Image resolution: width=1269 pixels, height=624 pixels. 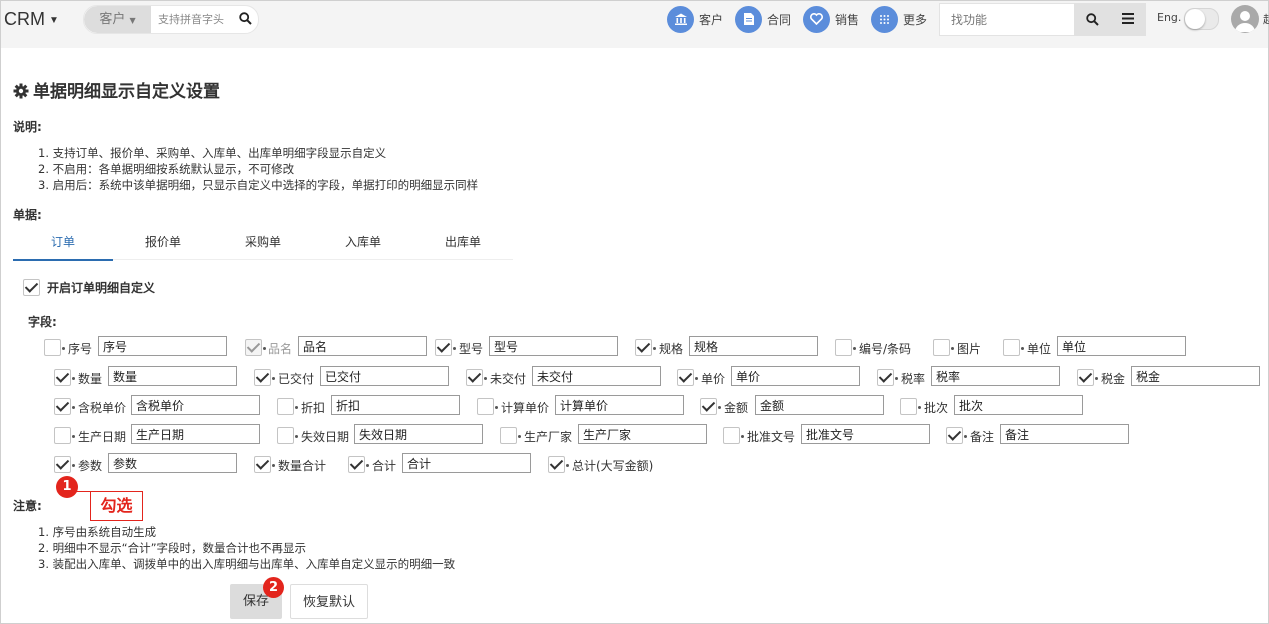 I want to click on field-display-name-input: 折扣, so click(x=395, y=405).